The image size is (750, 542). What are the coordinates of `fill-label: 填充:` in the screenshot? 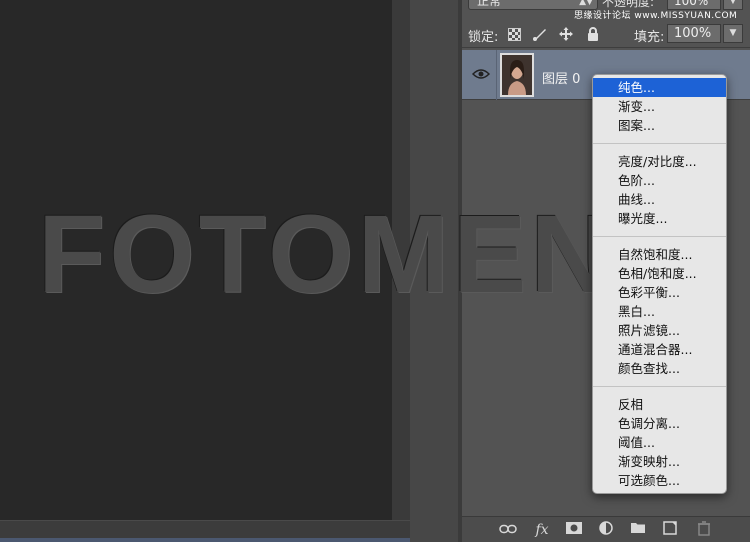 It's located at (649, 37).